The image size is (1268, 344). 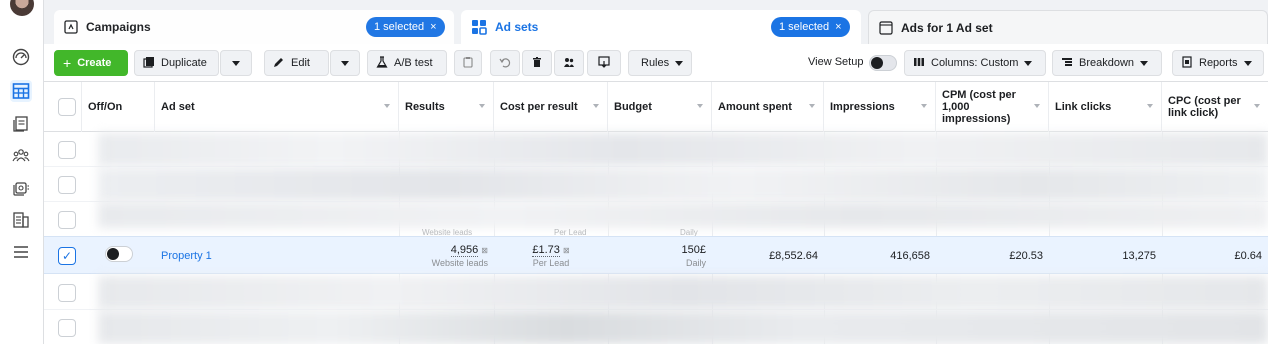 I want to click on column-header-cpm: CPM (cost per 1,000 impressions), so click(x=992, y=107).